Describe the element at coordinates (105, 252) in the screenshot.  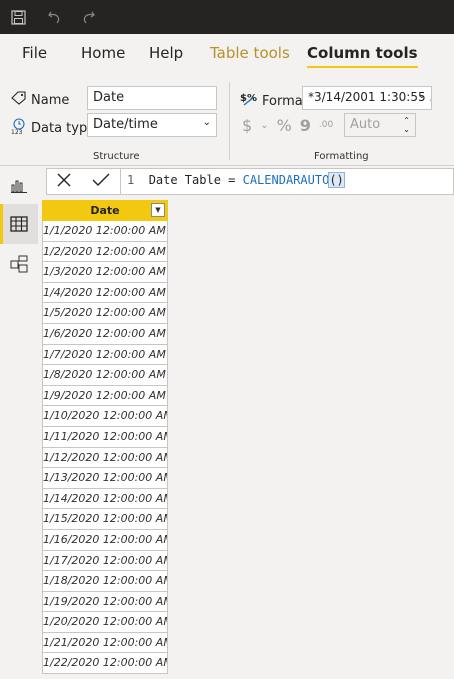
I see `table-row: 1/2/2020 12:00:00 AM` at that location.